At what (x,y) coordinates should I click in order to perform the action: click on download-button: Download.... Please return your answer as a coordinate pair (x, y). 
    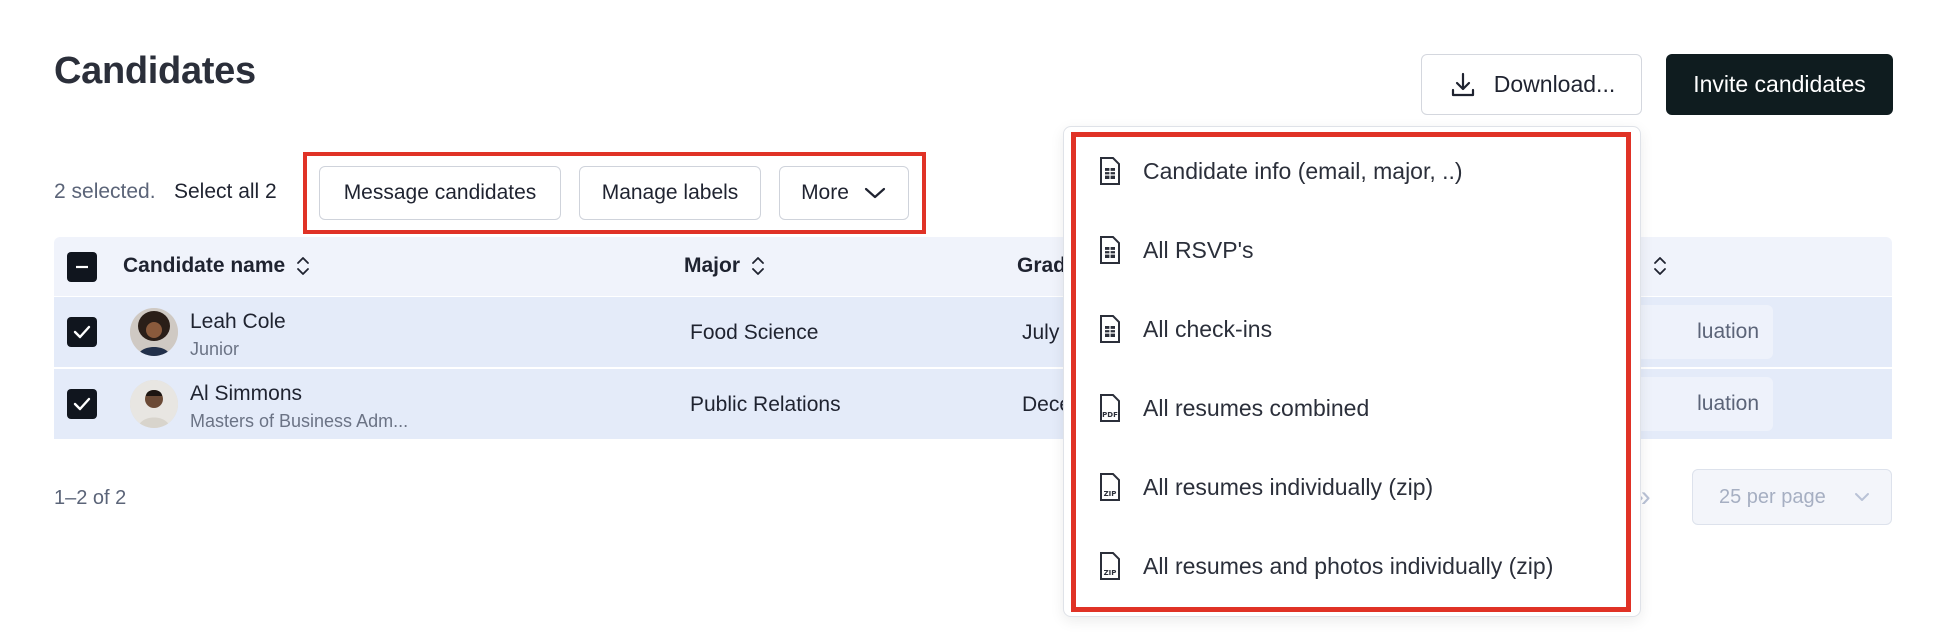
    Looking at the image, I should click on (1531, 84).